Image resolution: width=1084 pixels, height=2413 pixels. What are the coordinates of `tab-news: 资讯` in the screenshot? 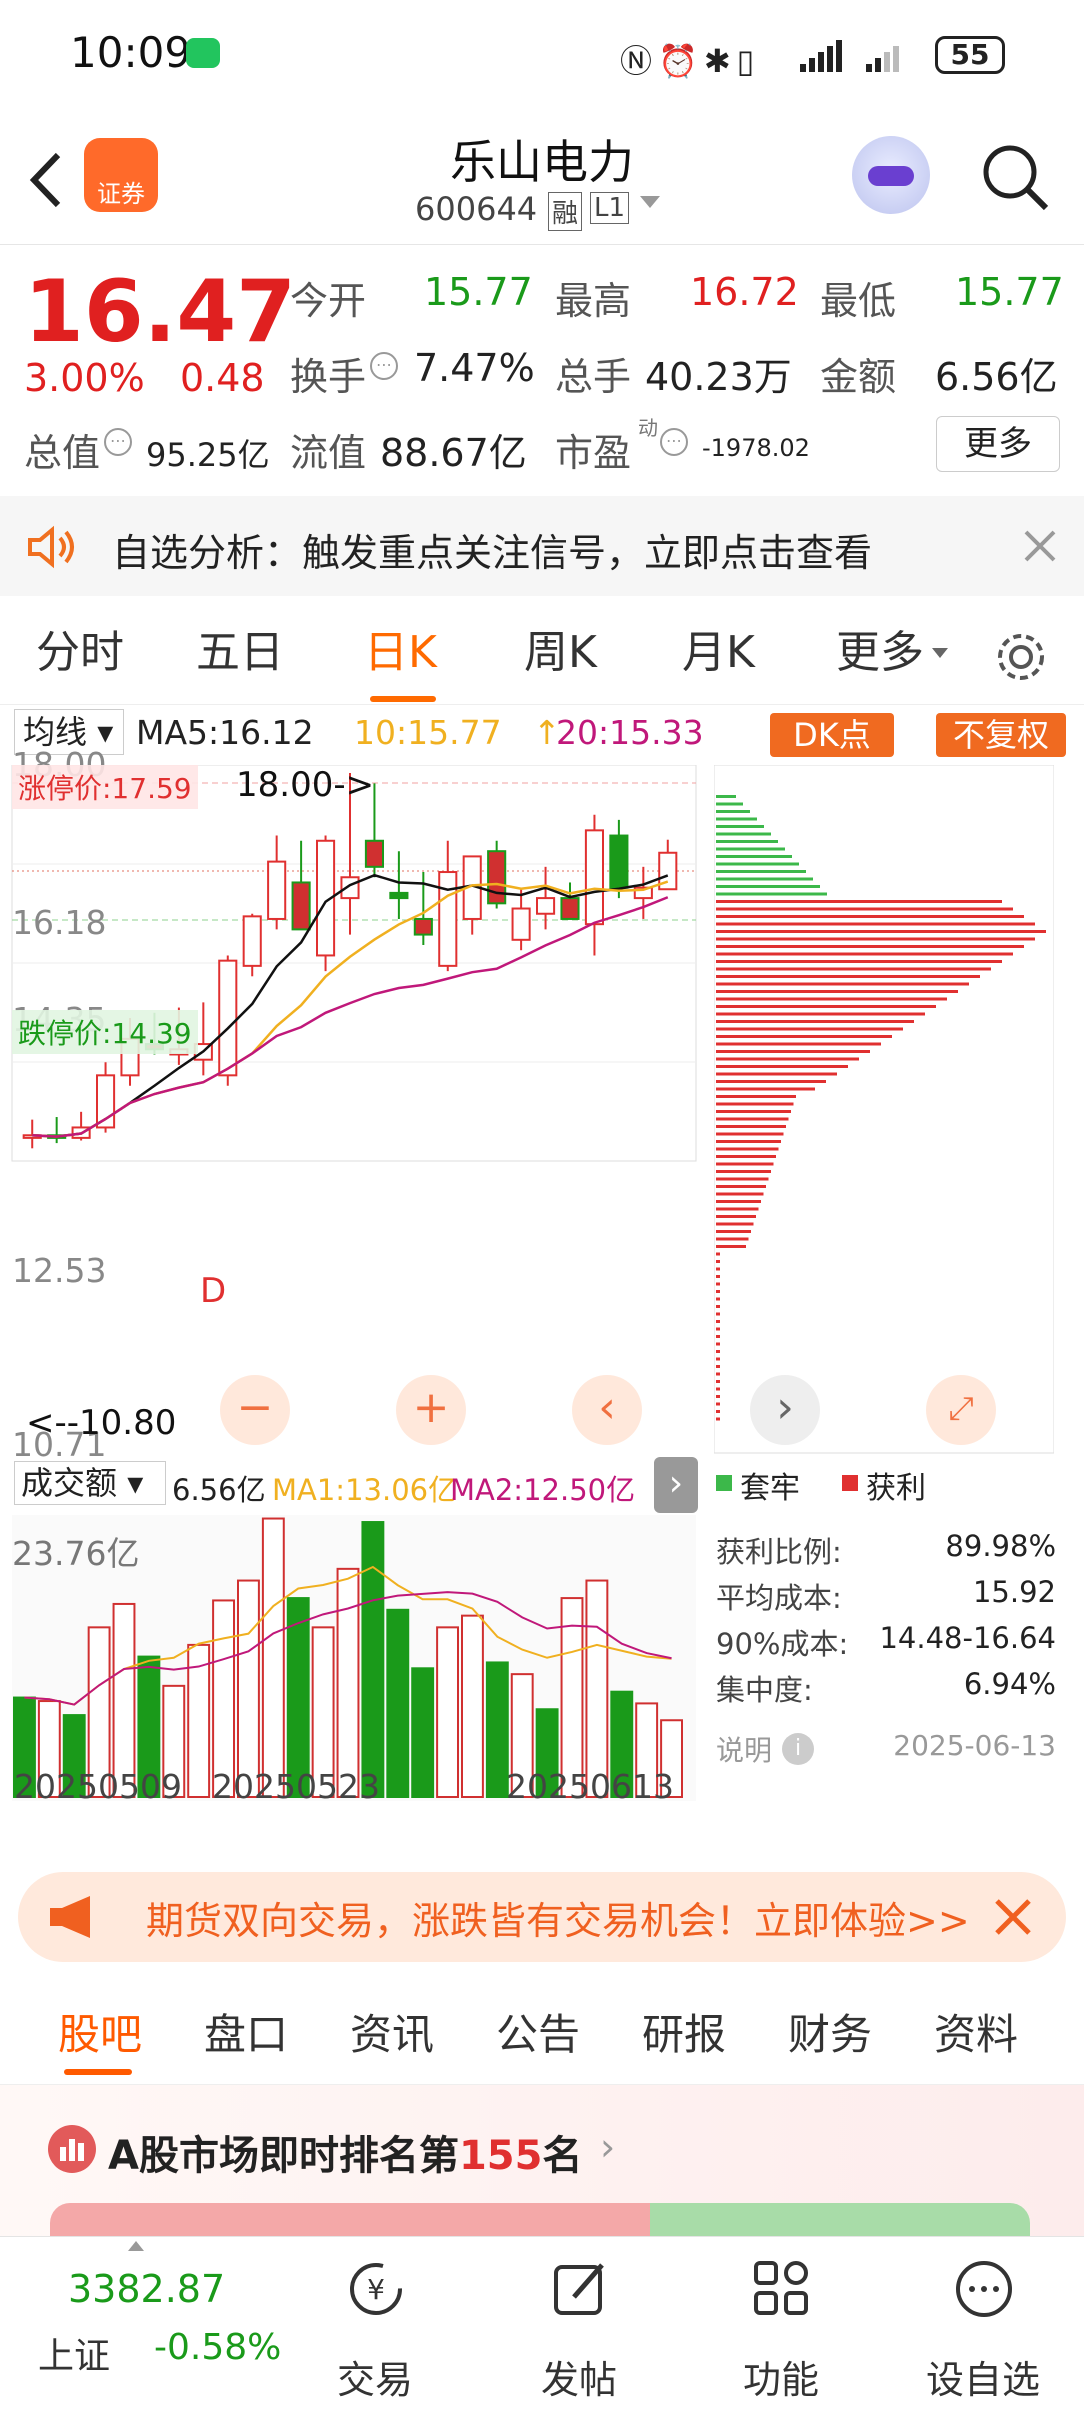 It's located at (392, 2035).